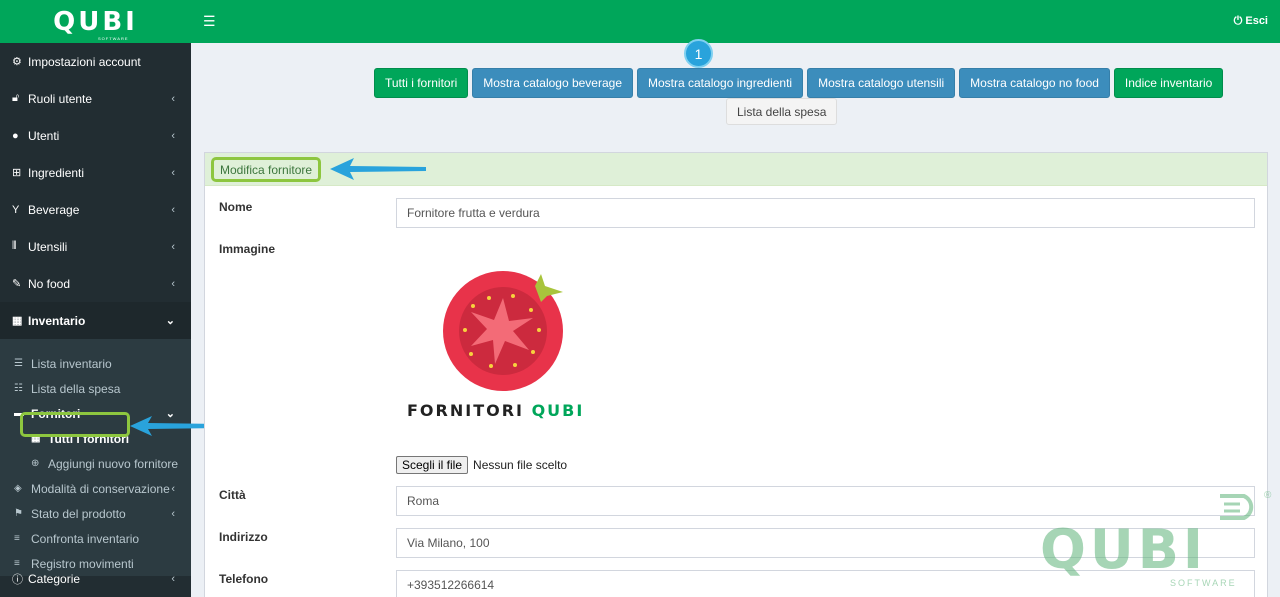 This screenshot has height=597, width=1280. Describe the element at coordinates (421, 83) in the screenshot. I see `tutti-fornitori-button: Tutti i fornitori` at that location.